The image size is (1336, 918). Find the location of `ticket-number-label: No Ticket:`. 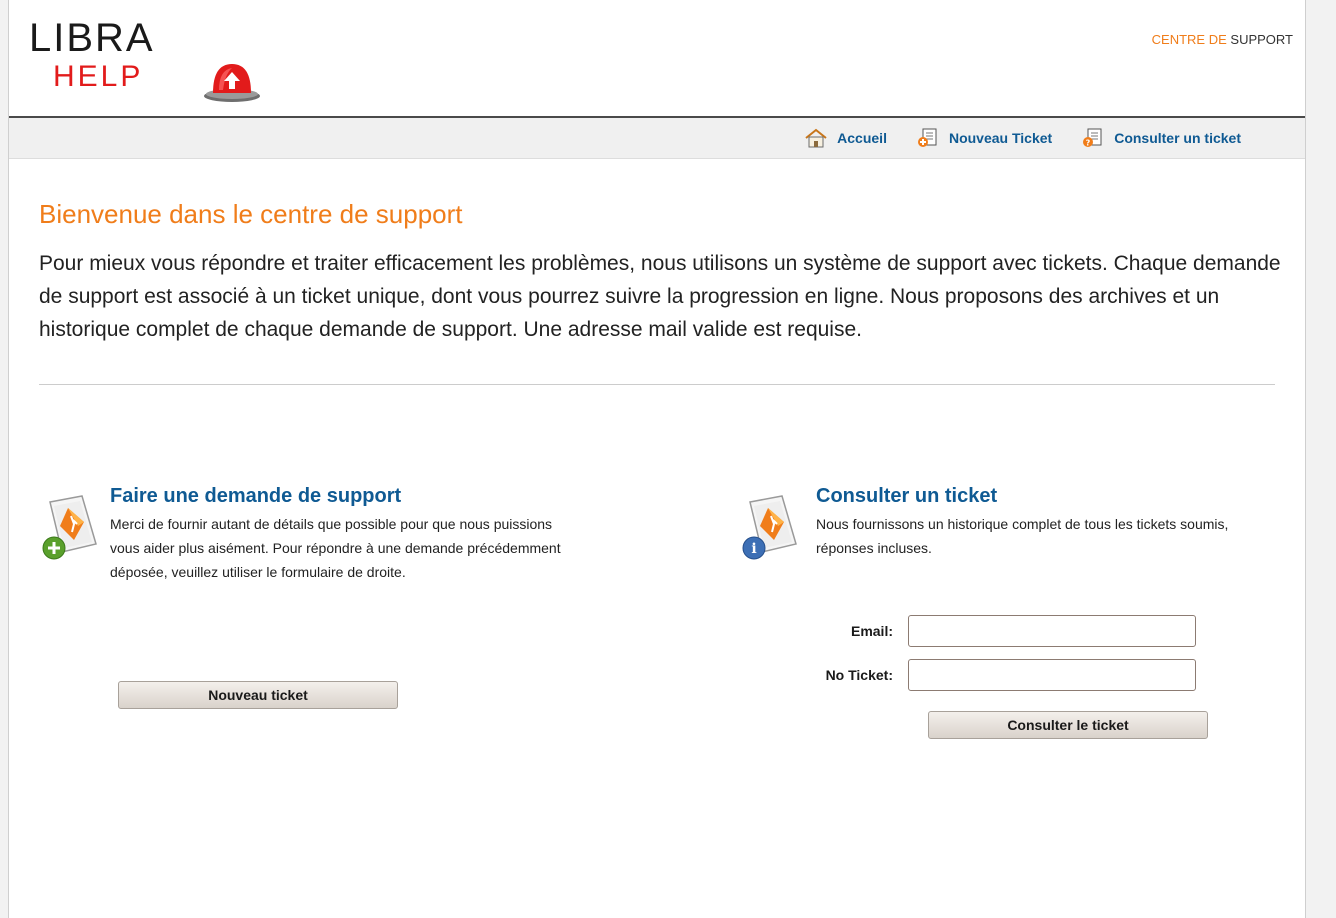

ticket-number-label: No Ticket: is located at coordinates (859, 675).